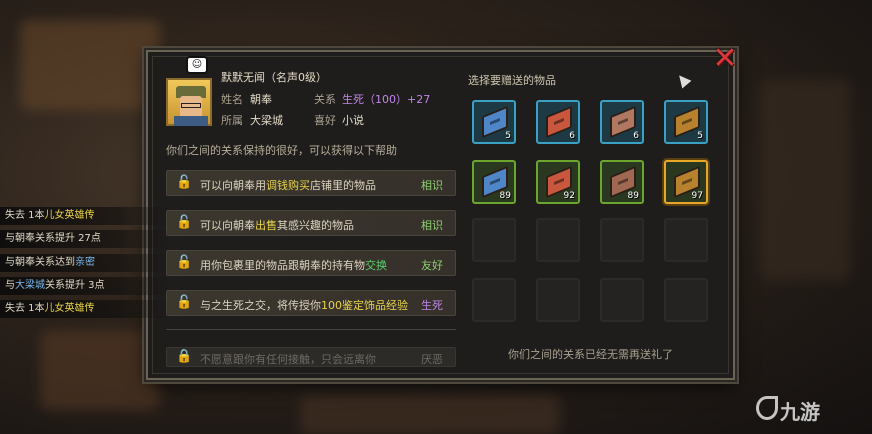  I want to click on perk-tier: 生死, so click(432, 305).